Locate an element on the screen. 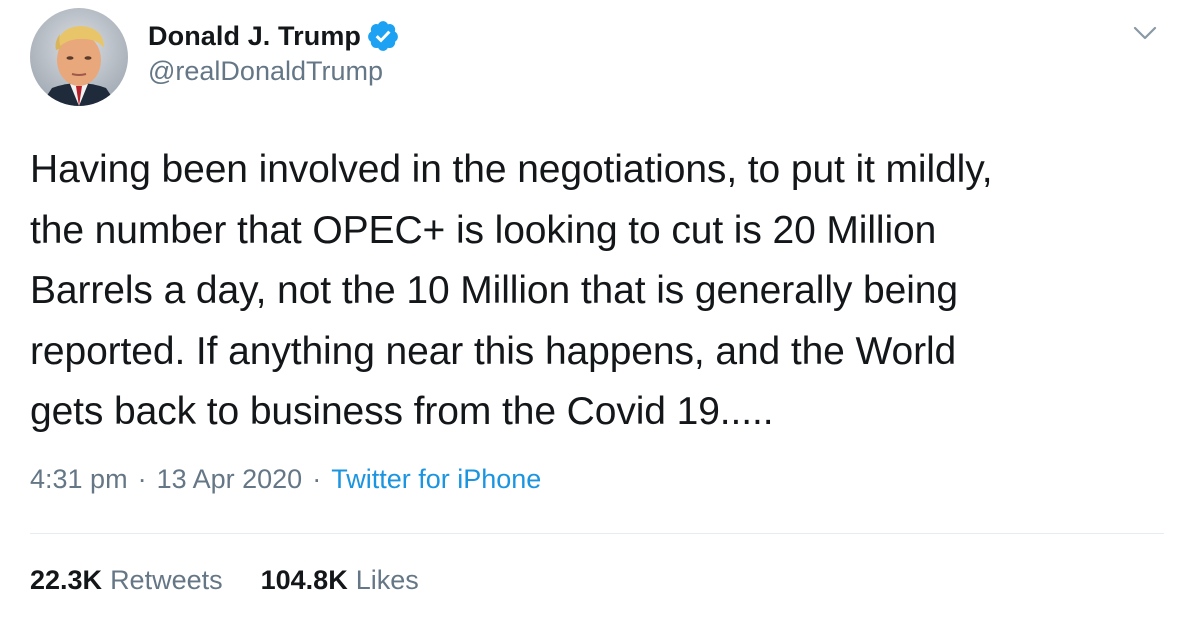  avatar-image is located at coordinates (79, 57).